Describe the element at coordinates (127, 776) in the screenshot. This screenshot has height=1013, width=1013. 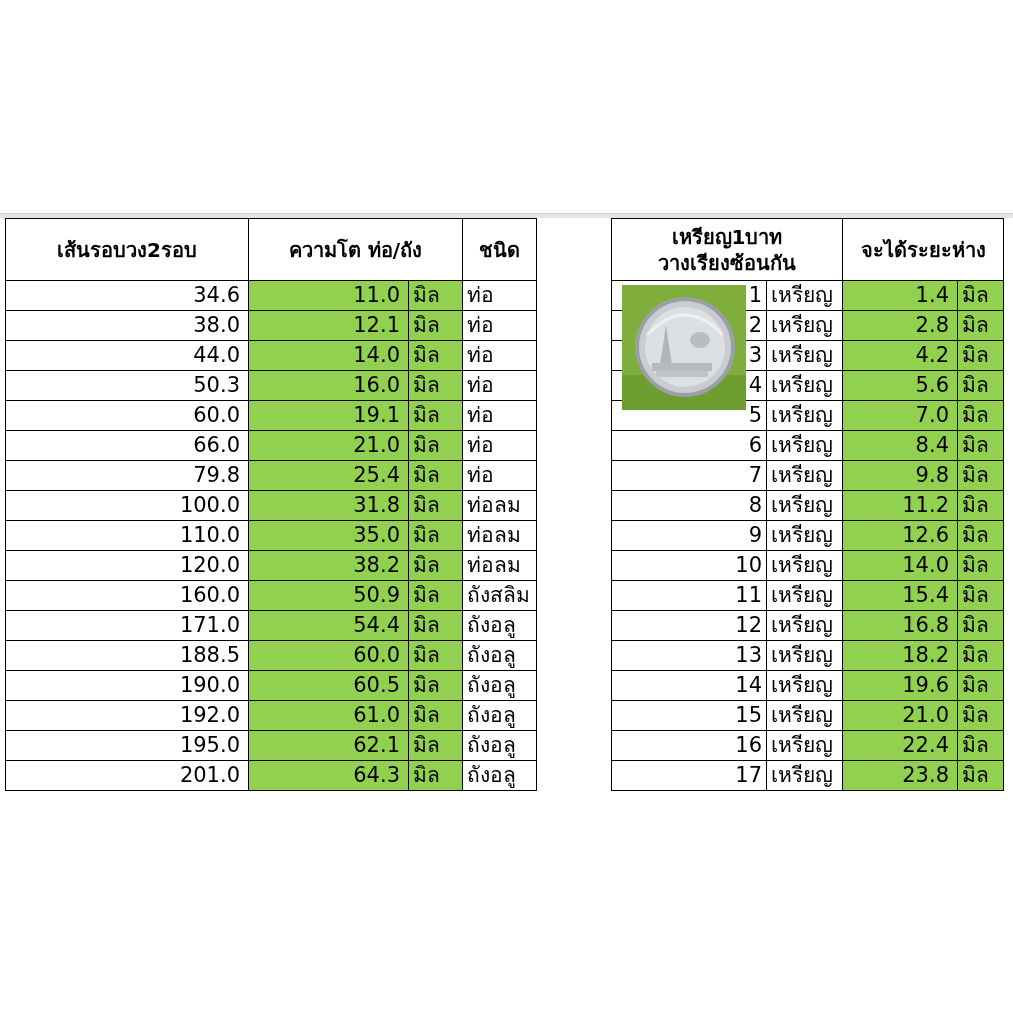
I see `table-cell: 201.0` at that location.